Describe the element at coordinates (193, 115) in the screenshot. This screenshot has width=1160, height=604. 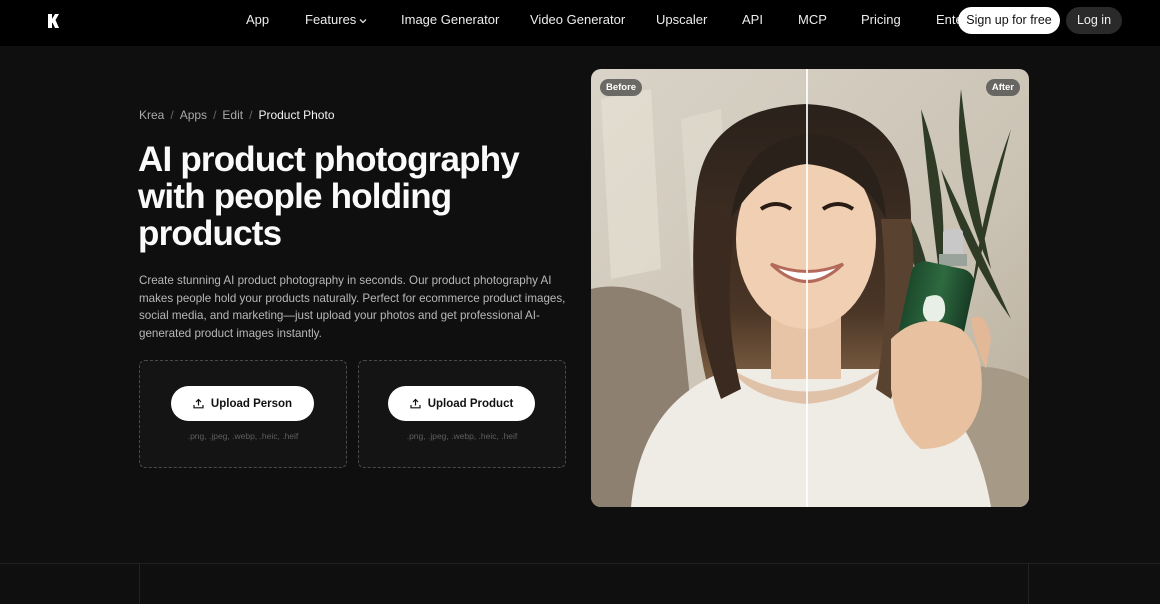
I see `breadcrumb-apps: Apps` at that location.